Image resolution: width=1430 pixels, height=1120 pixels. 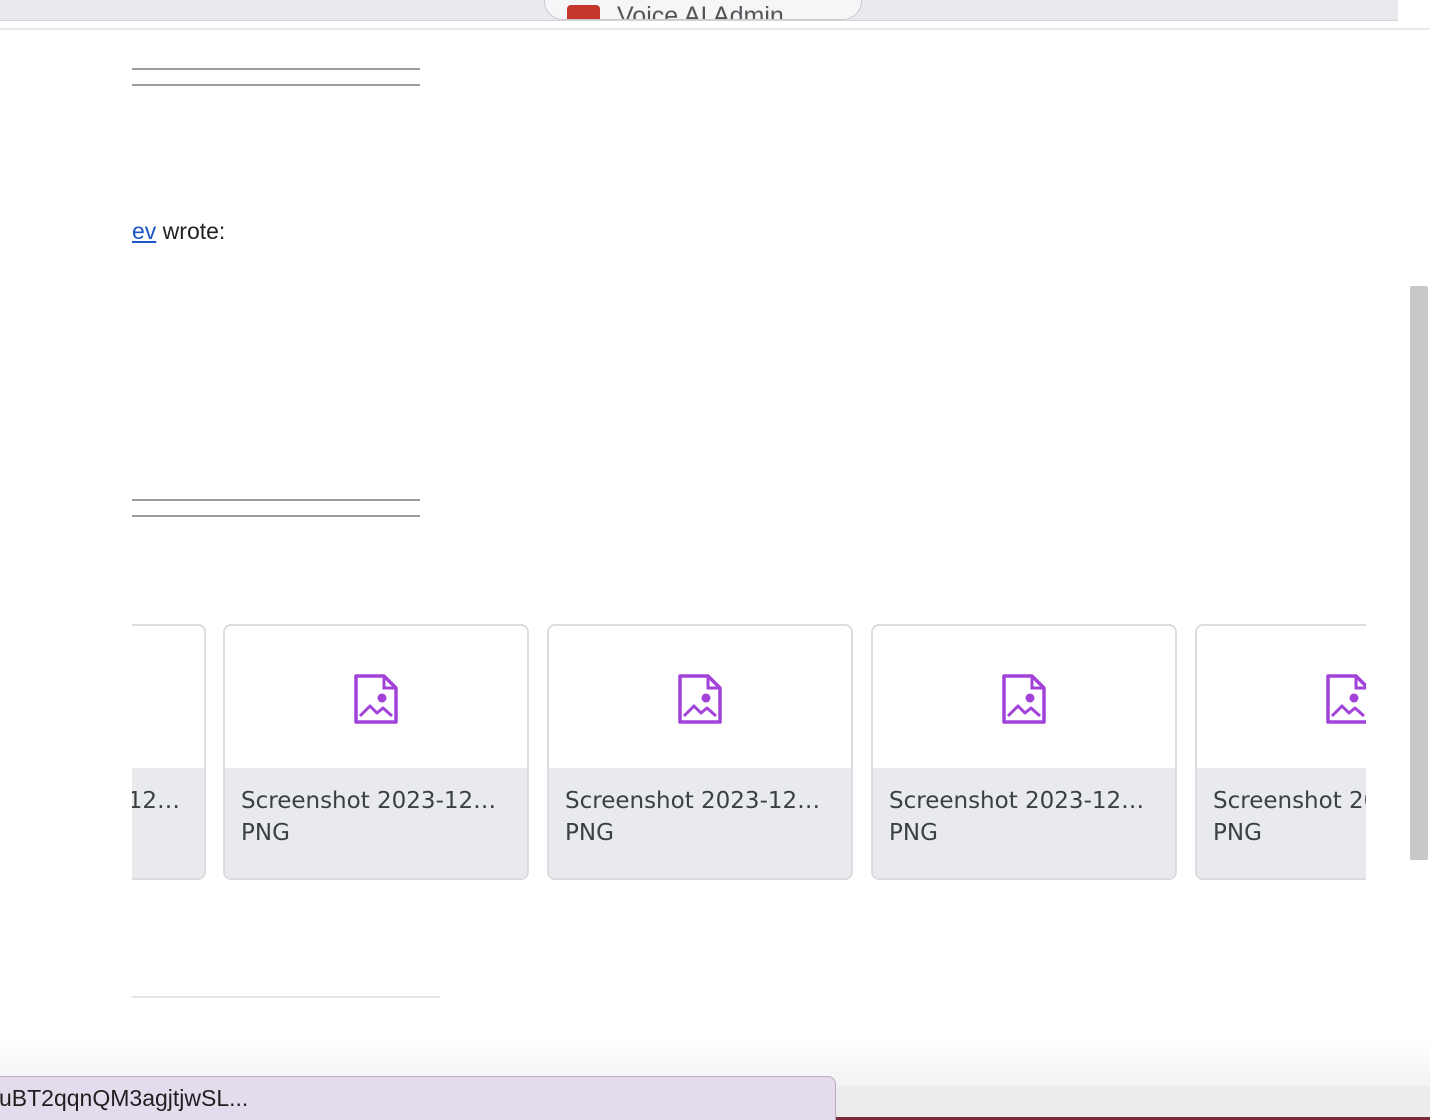 I want to click on attachment-name: Screenshot 20, so click(x=1289, y=801).